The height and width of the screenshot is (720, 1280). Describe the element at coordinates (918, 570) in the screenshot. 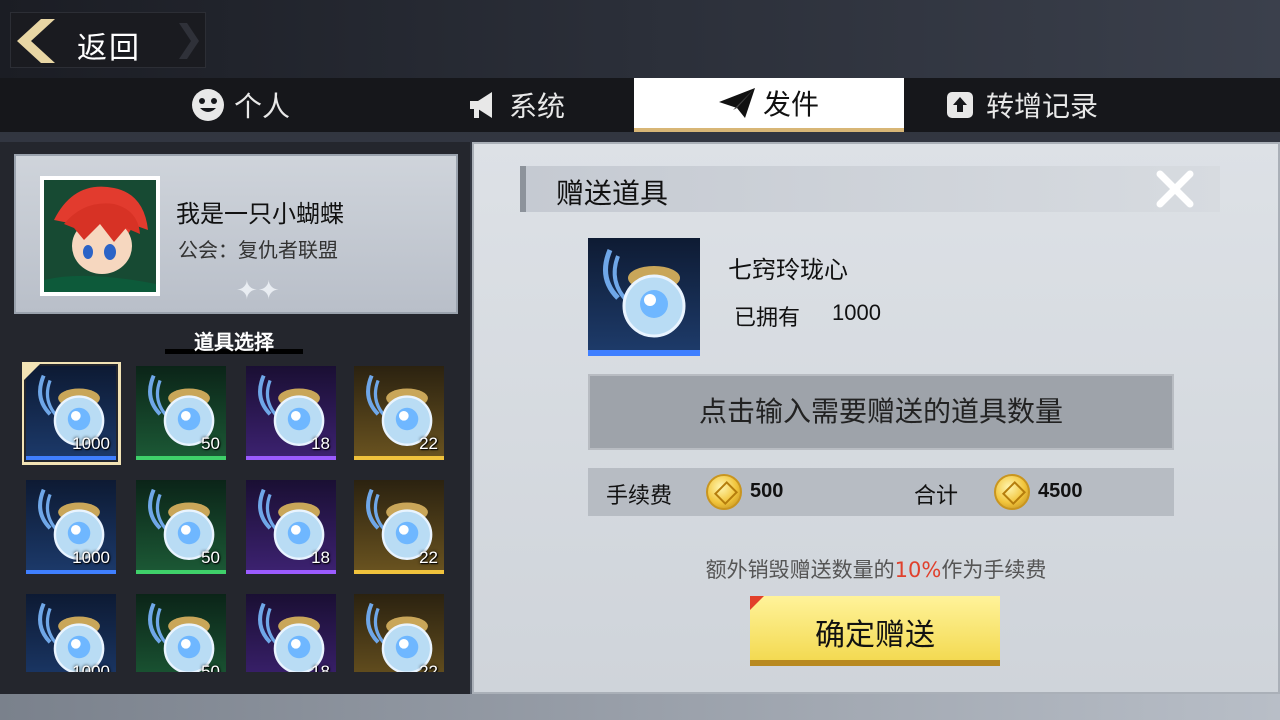

I see `fee-note-percent: 10%` at that location.